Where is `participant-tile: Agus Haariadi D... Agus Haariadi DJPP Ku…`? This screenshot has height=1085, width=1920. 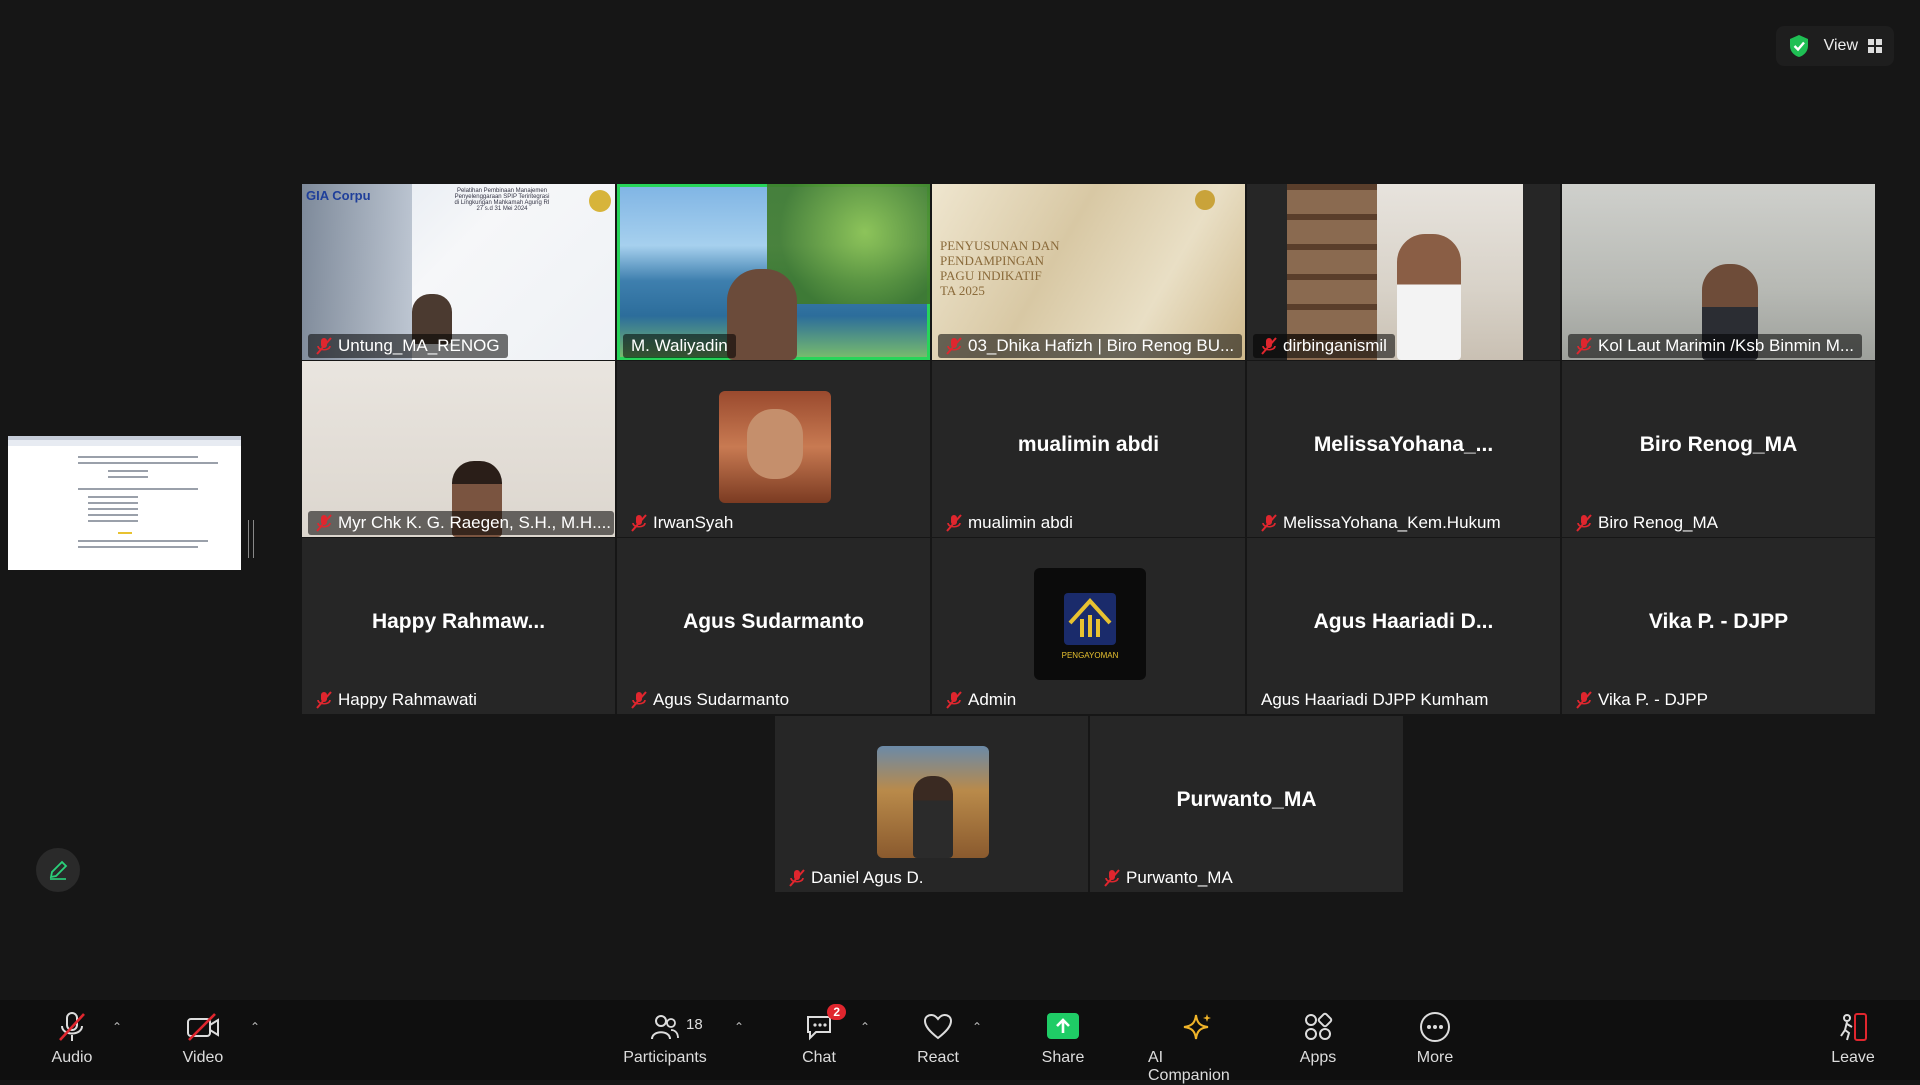 participant-tile: Agus Haariadi D... Agus Haariadi DJPP Ku… is located at coordinates (1403, 626).